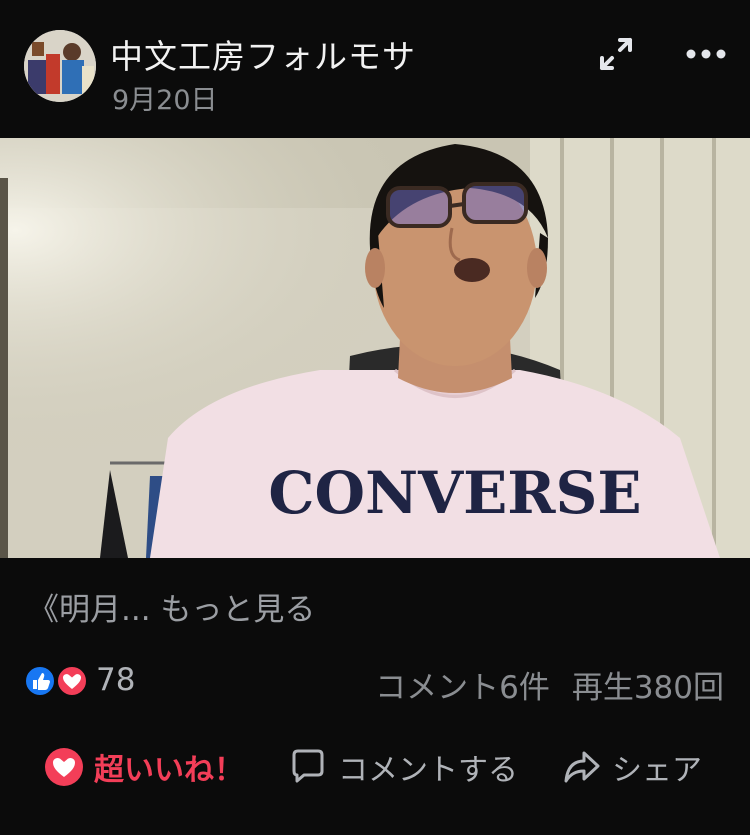 The height and width of the screenshot is (835, 750). Describe the element at coordinates (454, 493) in the screenshot. I see `shirt-text: CONVERSE` at that location.